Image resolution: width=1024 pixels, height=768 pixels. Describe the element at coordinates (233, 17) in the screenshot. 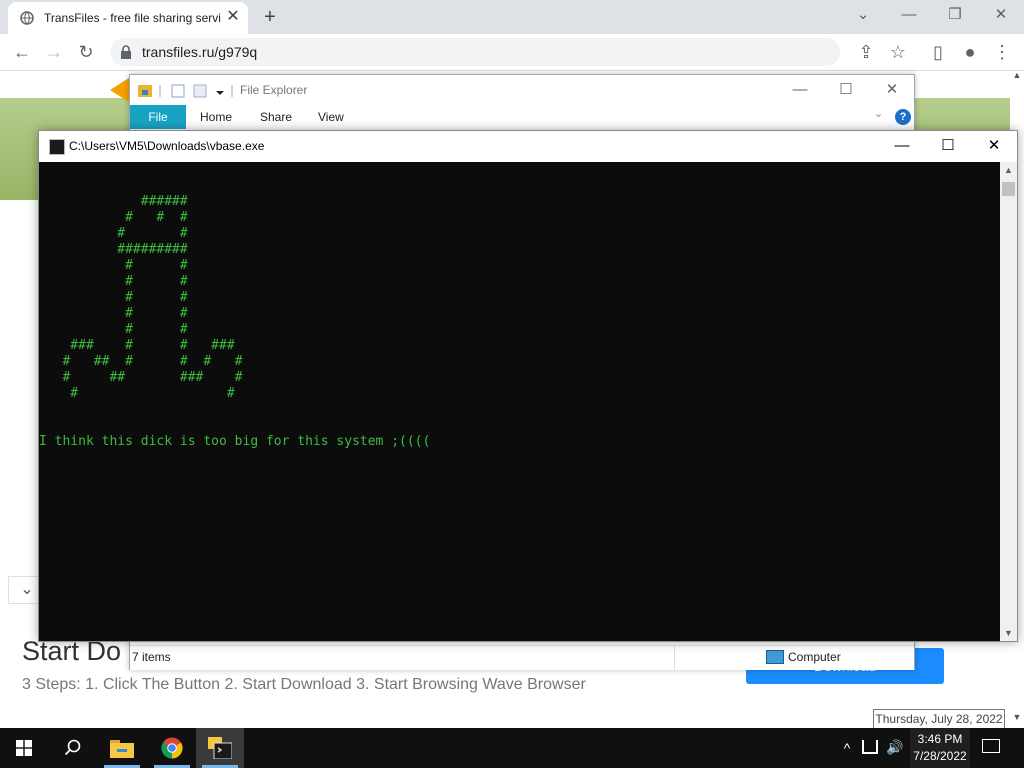

I see `tab-close-icon: ✕` at that location.